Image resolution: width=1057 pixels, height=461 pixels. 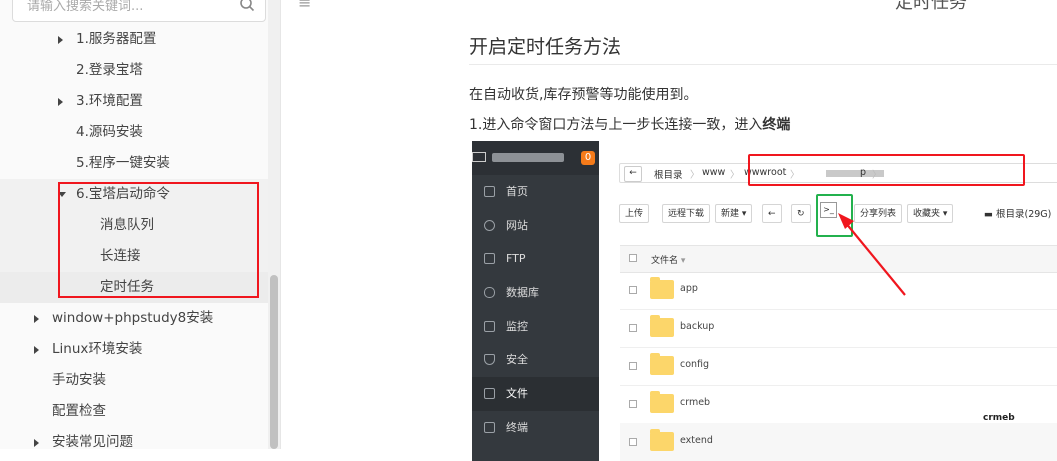 I want to click on disk-label: ▬ 根目录(29G), so click(x=1017, y=213).